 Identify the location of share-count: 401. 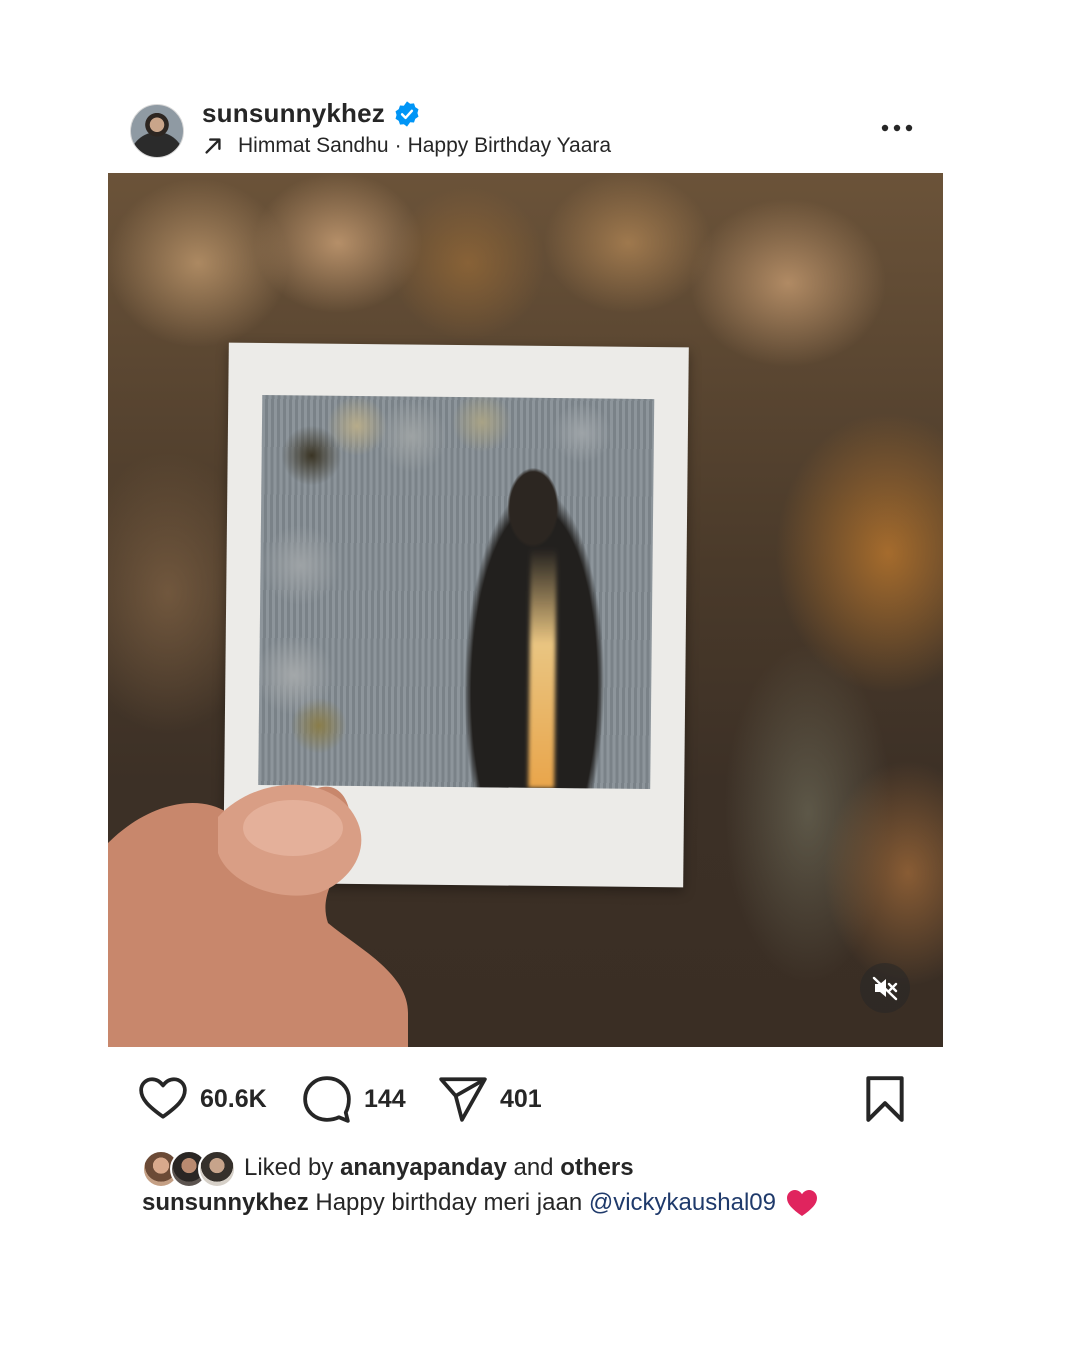
(521, 1099).